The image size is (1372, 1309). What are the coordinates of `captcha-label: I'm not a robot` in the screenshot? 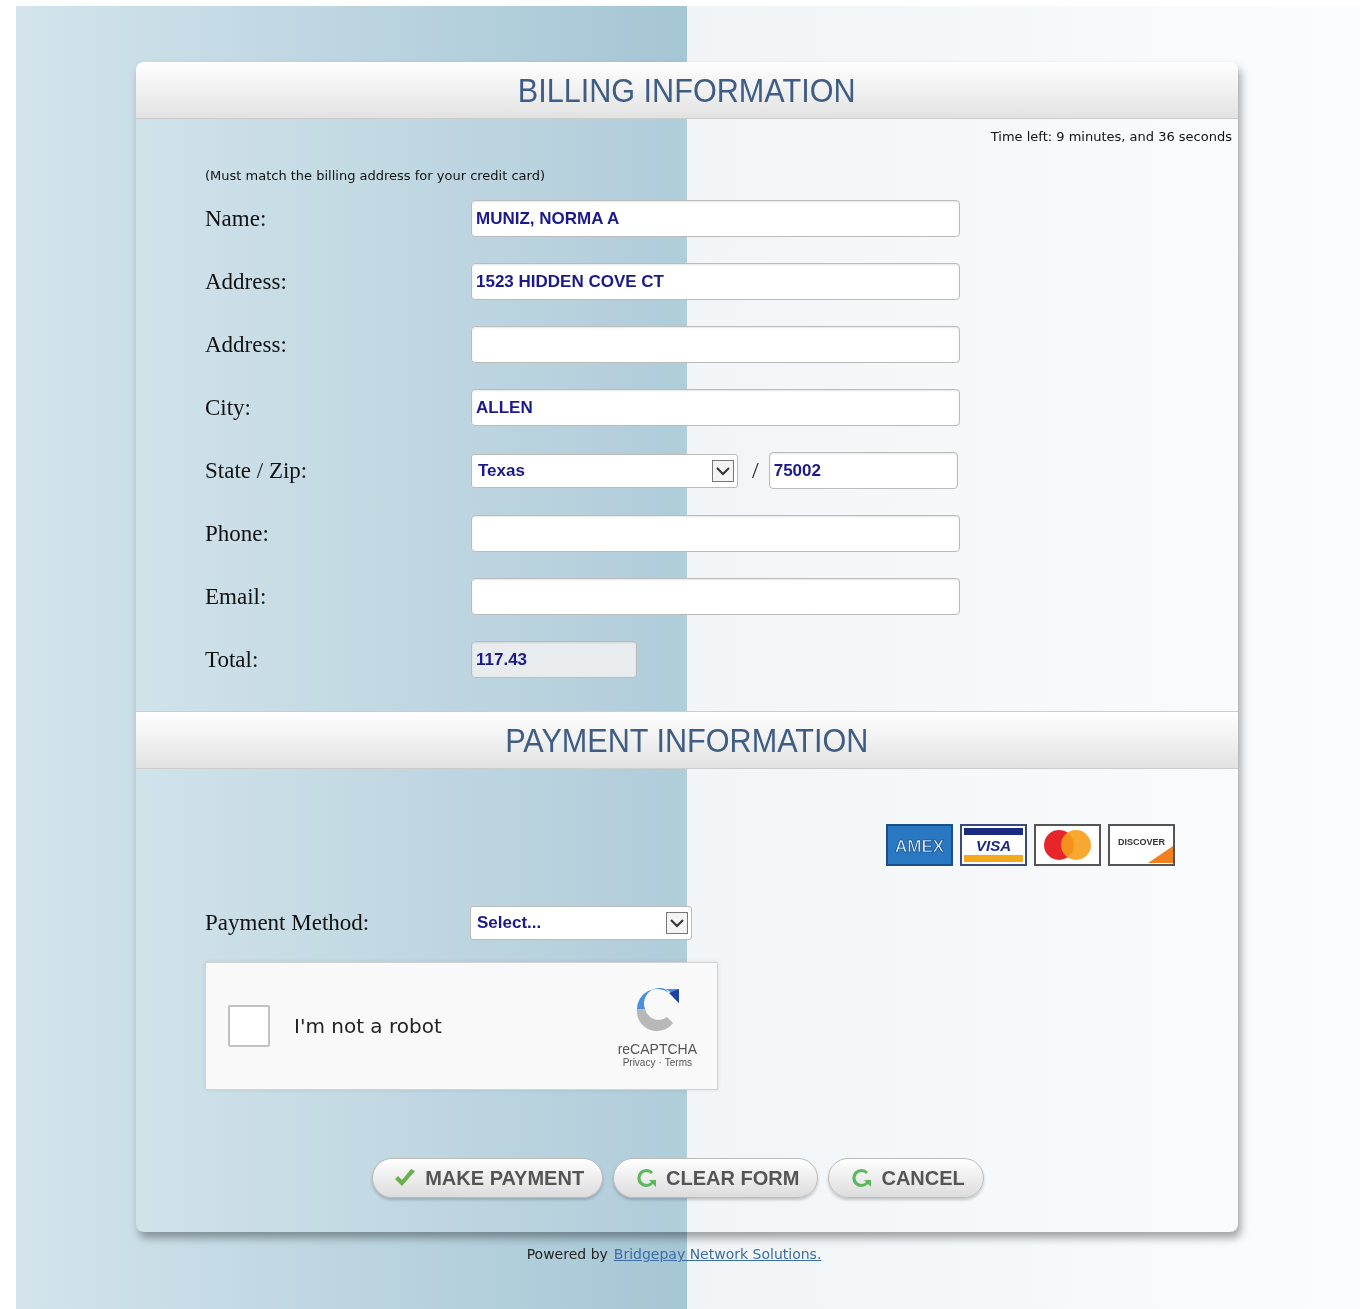 It's located at (368, 1026).